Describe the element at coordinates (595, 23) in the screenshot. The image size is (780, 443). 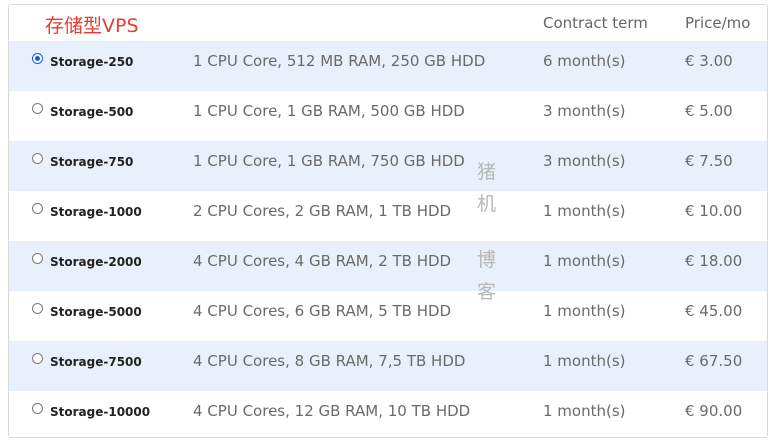
I see `contract-term-header: Contract term` at that location.